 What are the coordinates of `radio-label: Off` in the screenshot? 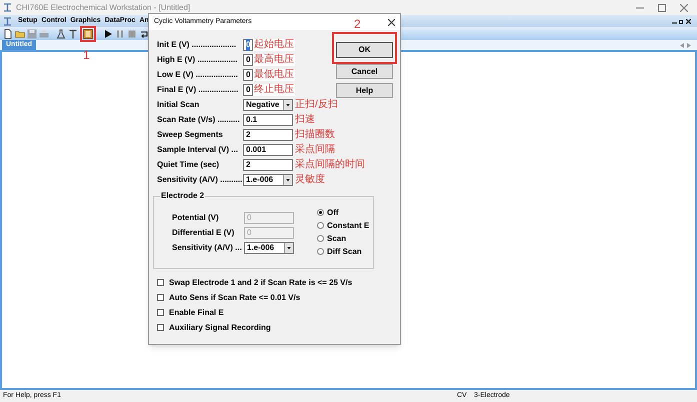 It's located at (333, 212).